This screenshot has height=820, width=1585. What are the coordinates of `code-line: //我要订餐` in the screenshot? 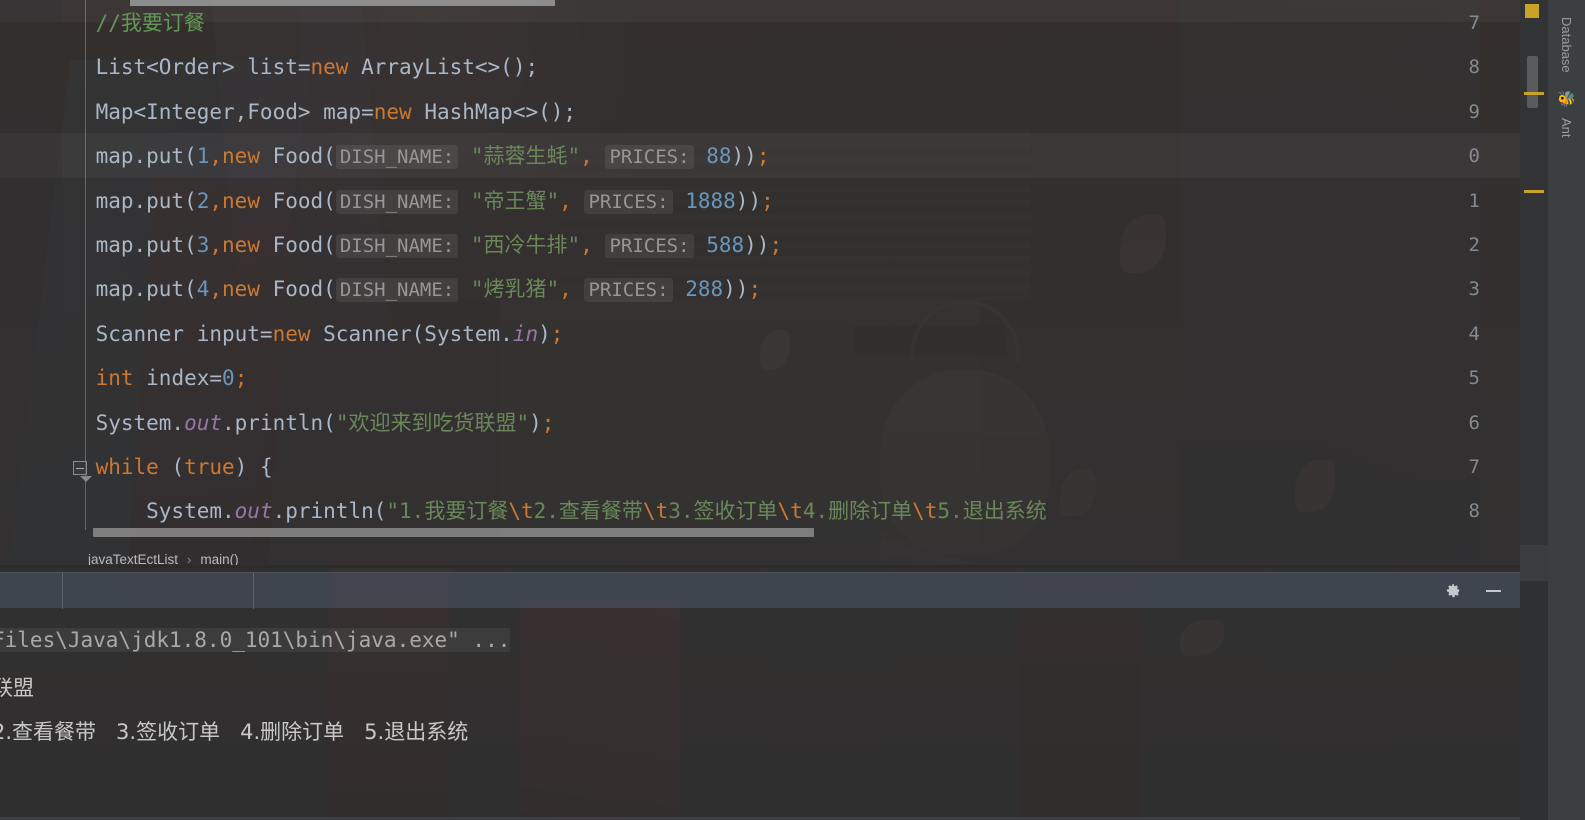 It's located at (125, 23).